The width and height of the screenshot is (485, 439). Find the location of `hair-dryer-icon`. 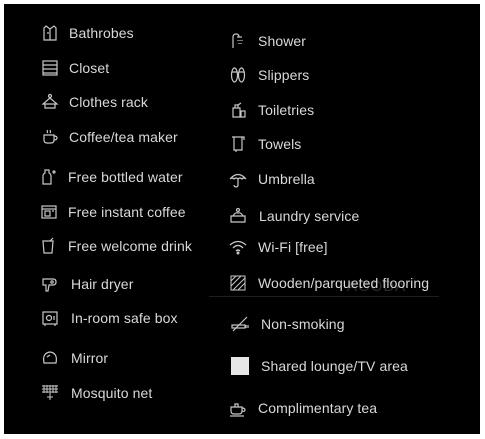

hair-dryer-icon is located at coordinates (50, 284).